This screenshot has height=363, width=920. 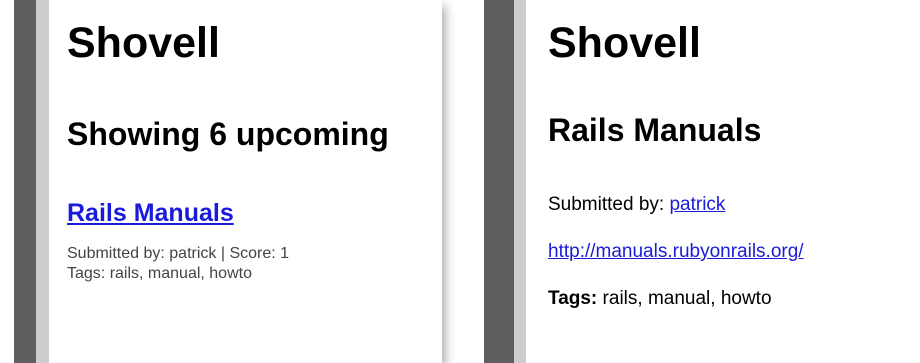 I want to click on story-url-link: http://manuals.rubyonrails.org/, so click(x=676, y=251).